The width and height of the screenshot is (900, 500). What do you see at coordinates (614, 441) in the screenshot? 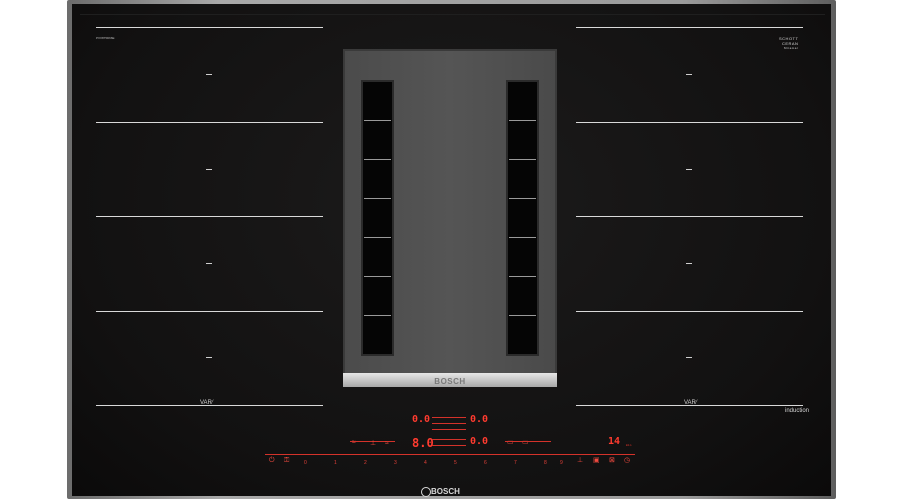
I see `timer-display: 14` at bounding box center [614, 441].